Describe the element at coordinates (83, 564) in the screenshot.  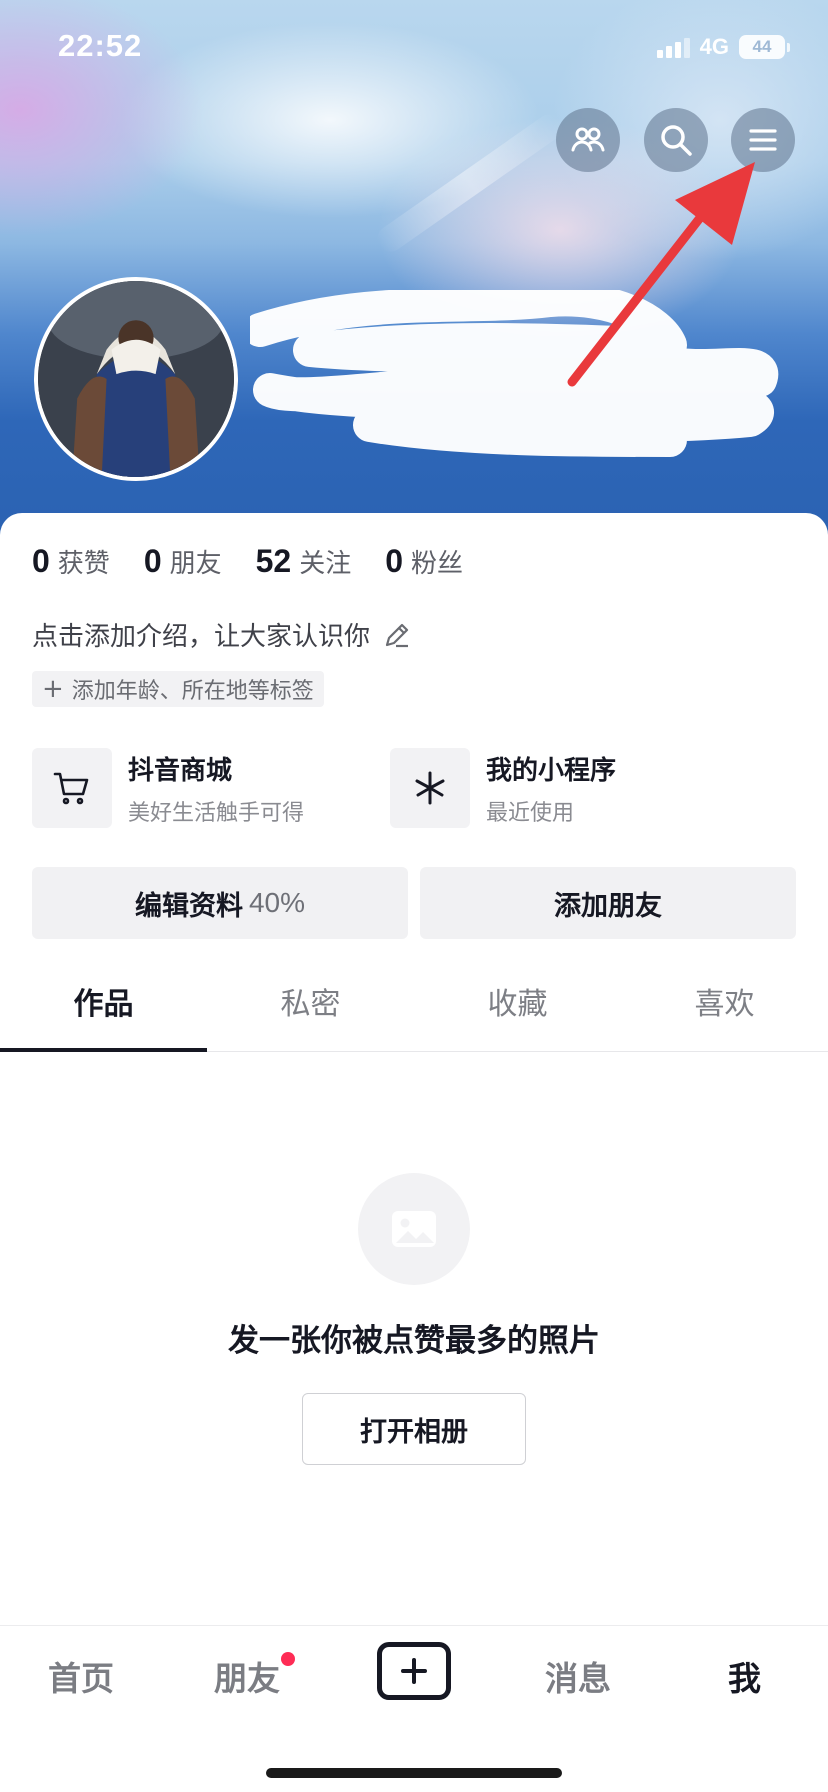
I see `stat-label: 获赞` at that location.